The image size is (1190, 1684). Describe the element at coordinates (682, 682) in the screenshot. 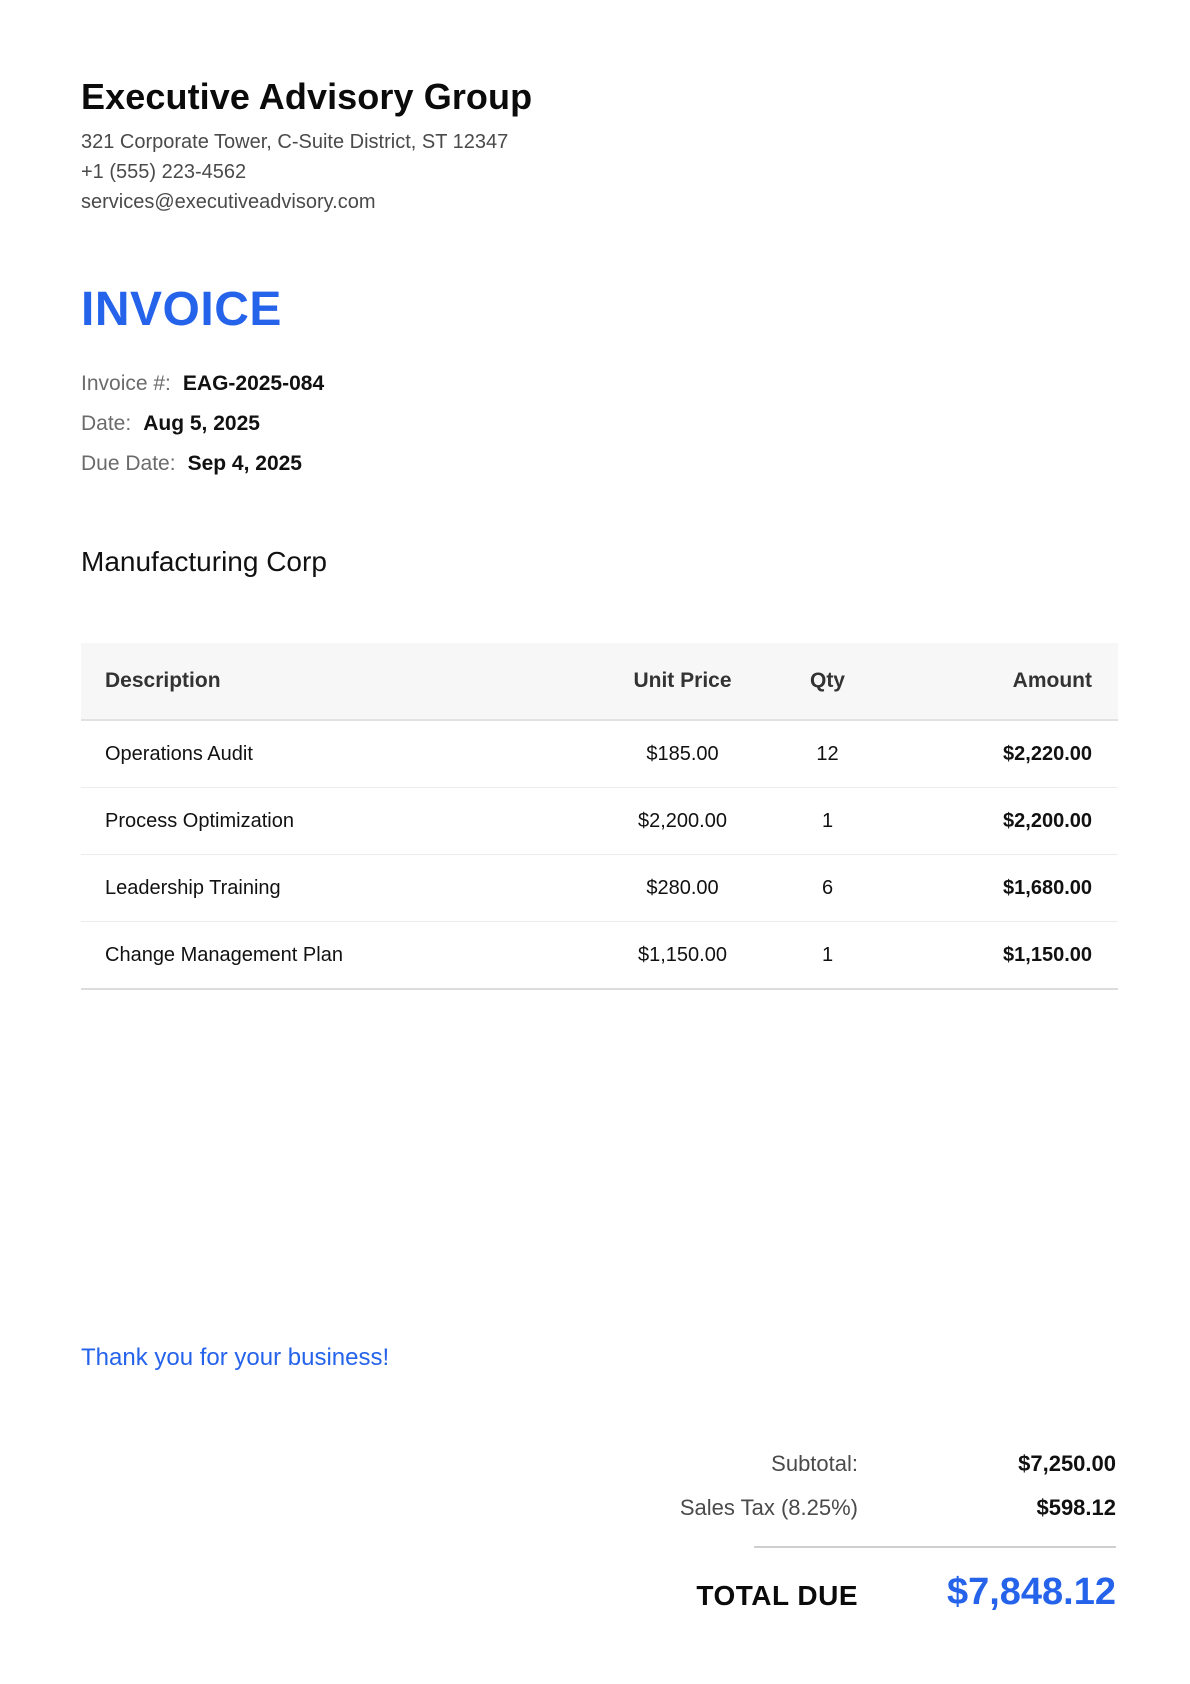

I see `header-unit-price: Unit Price` at that location.